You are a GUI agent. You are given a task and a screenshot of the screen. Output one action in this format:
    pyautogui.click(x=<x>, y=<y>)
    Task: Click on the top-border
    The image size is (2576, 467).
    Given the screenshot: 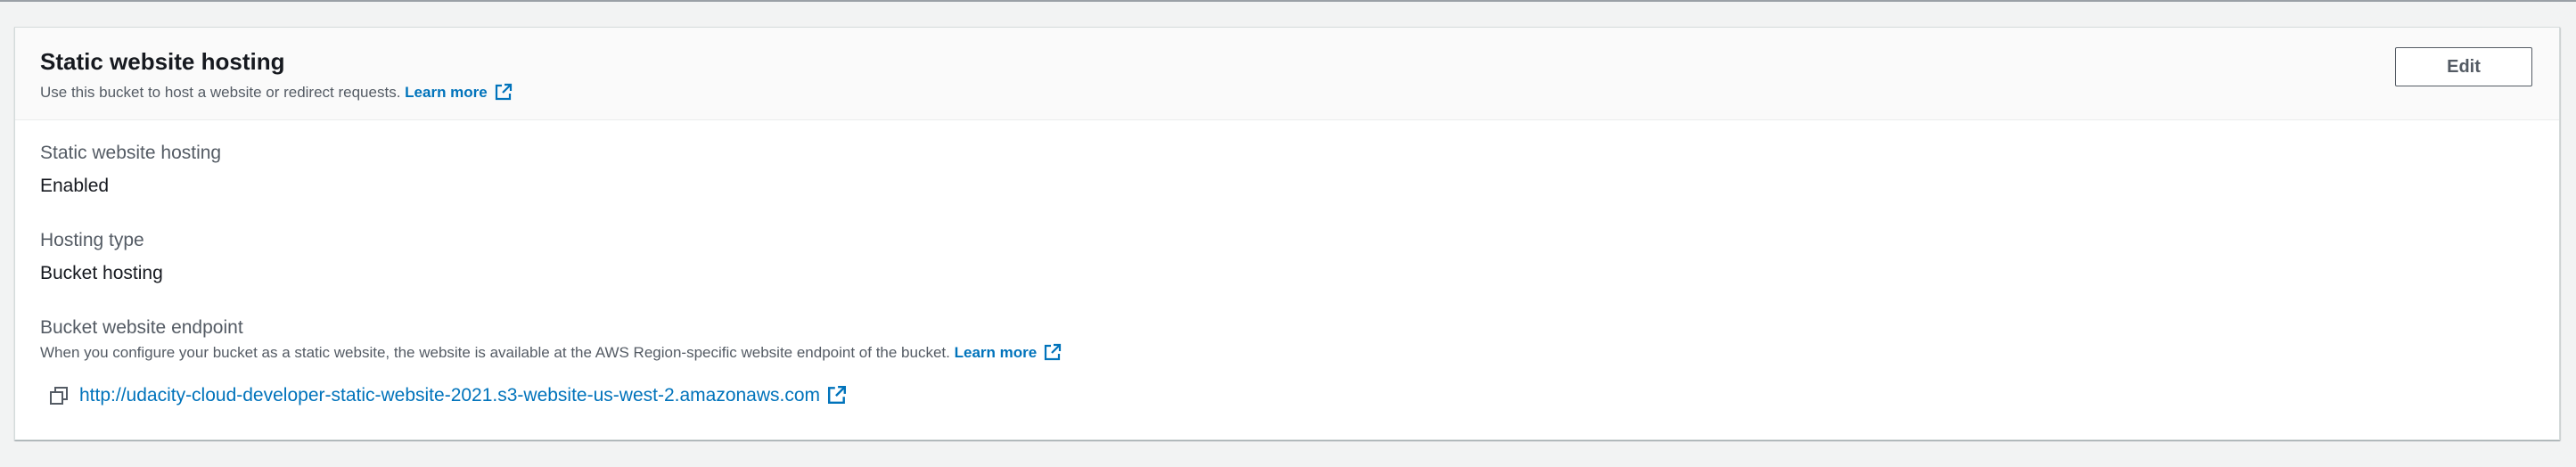 What is the action you would take?
    pyautogui.click(x=1288, y=1)
    